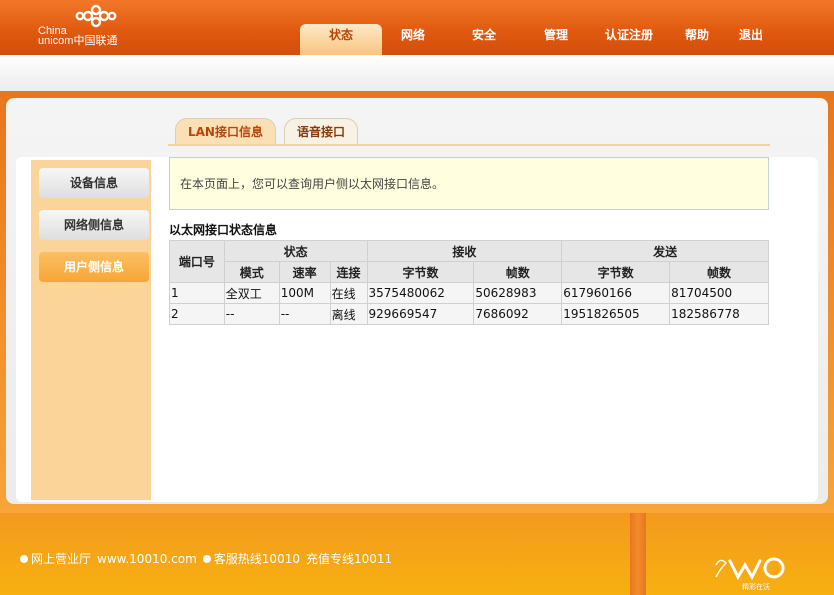 The width and height of the screenshot is (834, 595). What do you see at coordinates (469, 145) in the screenshot?
I see `tab-underline` at bounding box center [469, 145].